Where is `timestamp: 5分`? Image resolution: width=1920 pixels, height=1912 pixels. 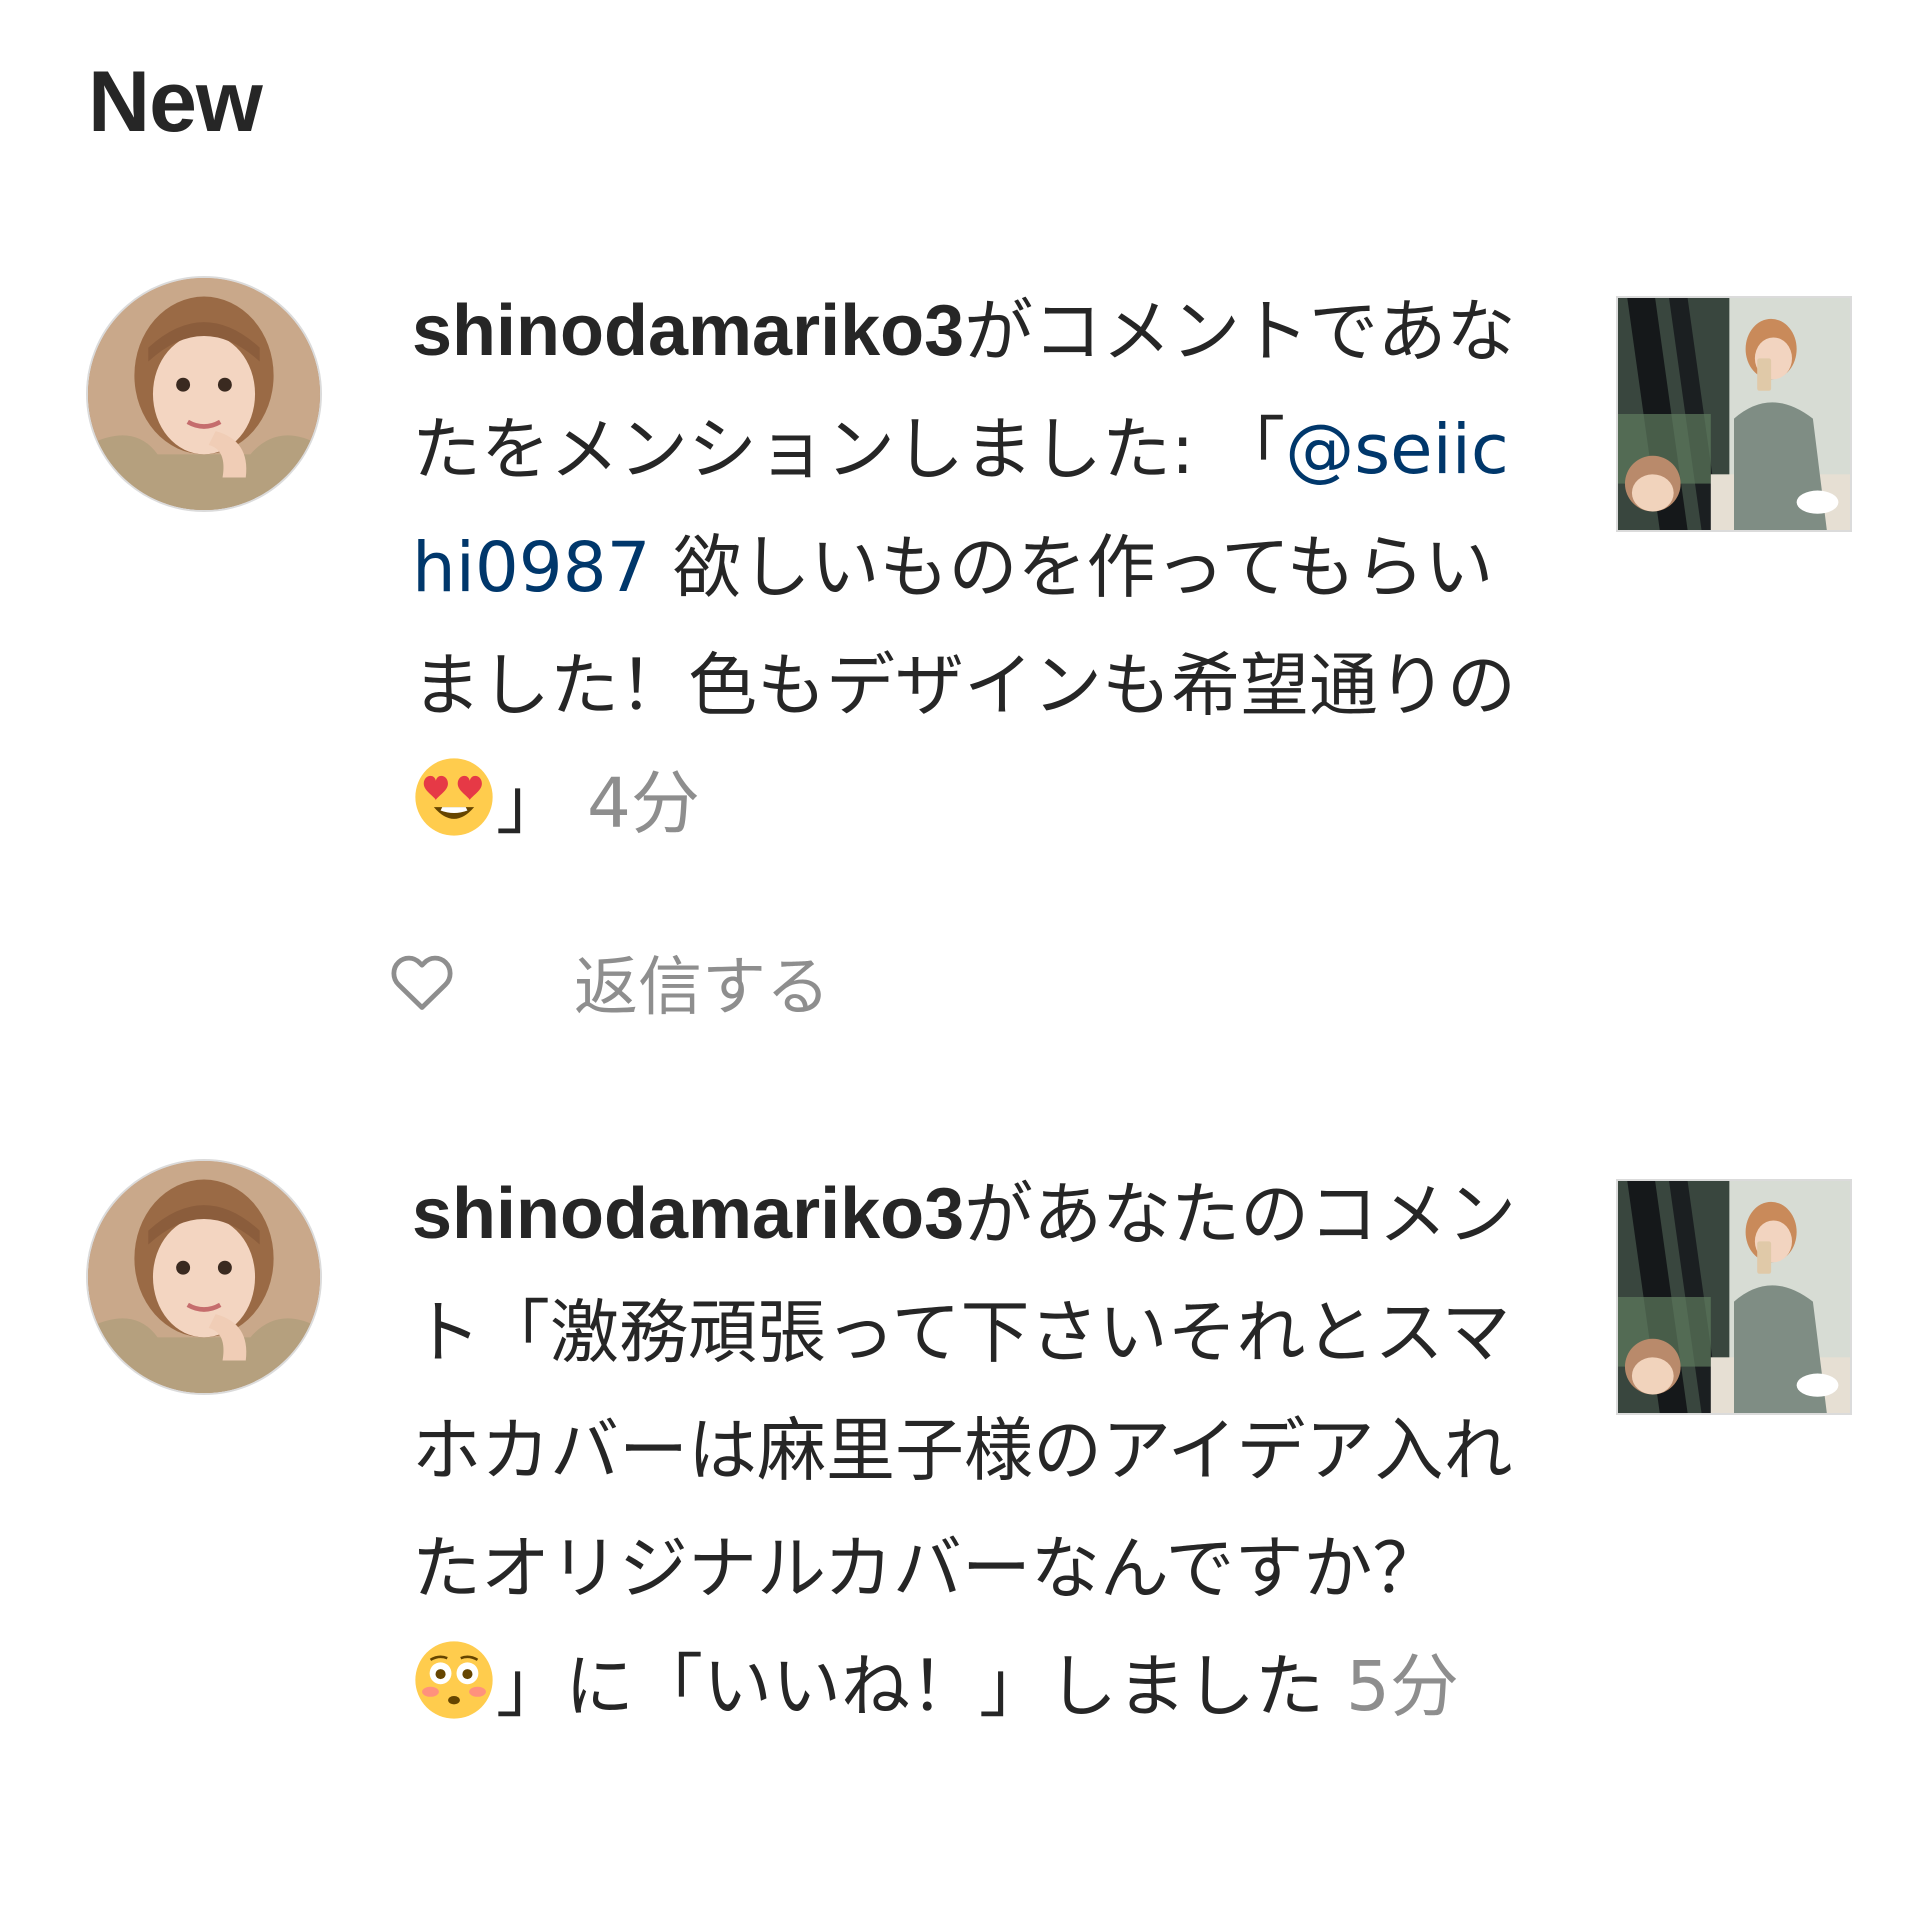
timestamp: 5分 is located at coordinates (1402, 1687).